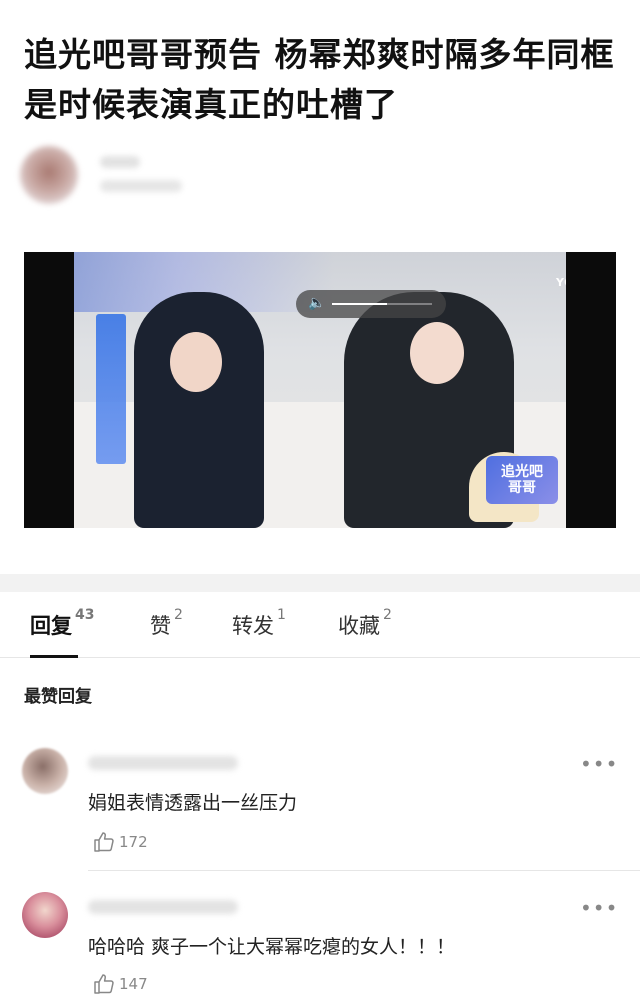  Describe the element at coordinates (319, 79) in the screenshot. I see `post-title: 追光吧哥哥预告 杨幂郑爽时隔多年同框 是时候表演真正的吐槽了` at that location.